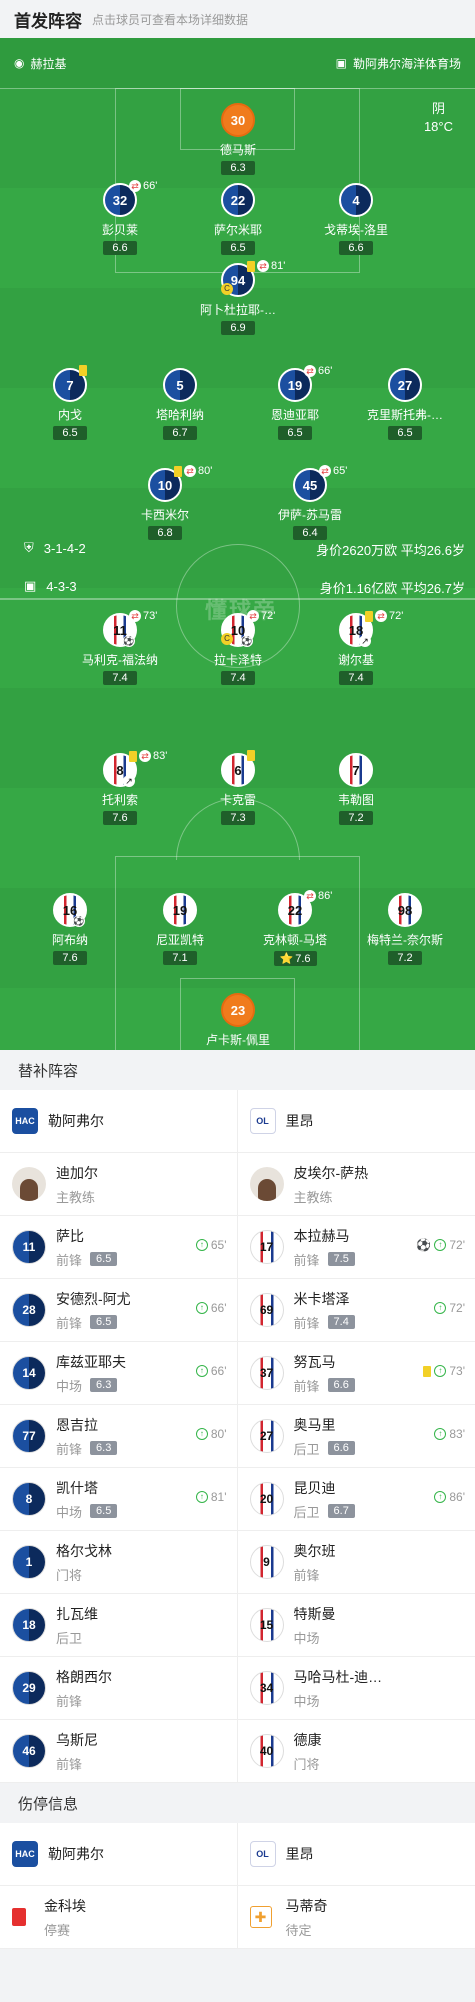 This screenshot has height=2002, width=475. I want to click on lineup-subtitle: 点击球员可查看本场详细数据, so click(170, 19).